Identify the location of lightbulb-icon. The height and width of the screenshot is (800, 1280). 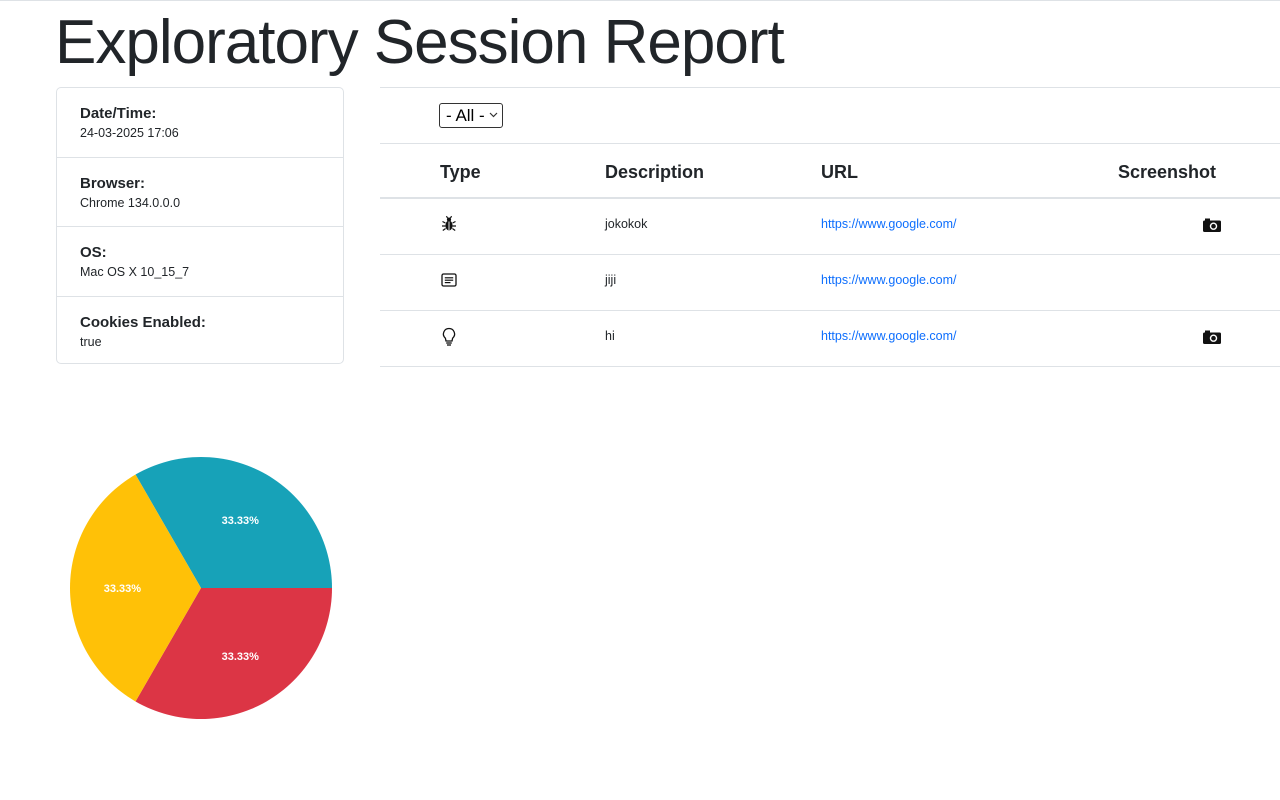
(450, 337).